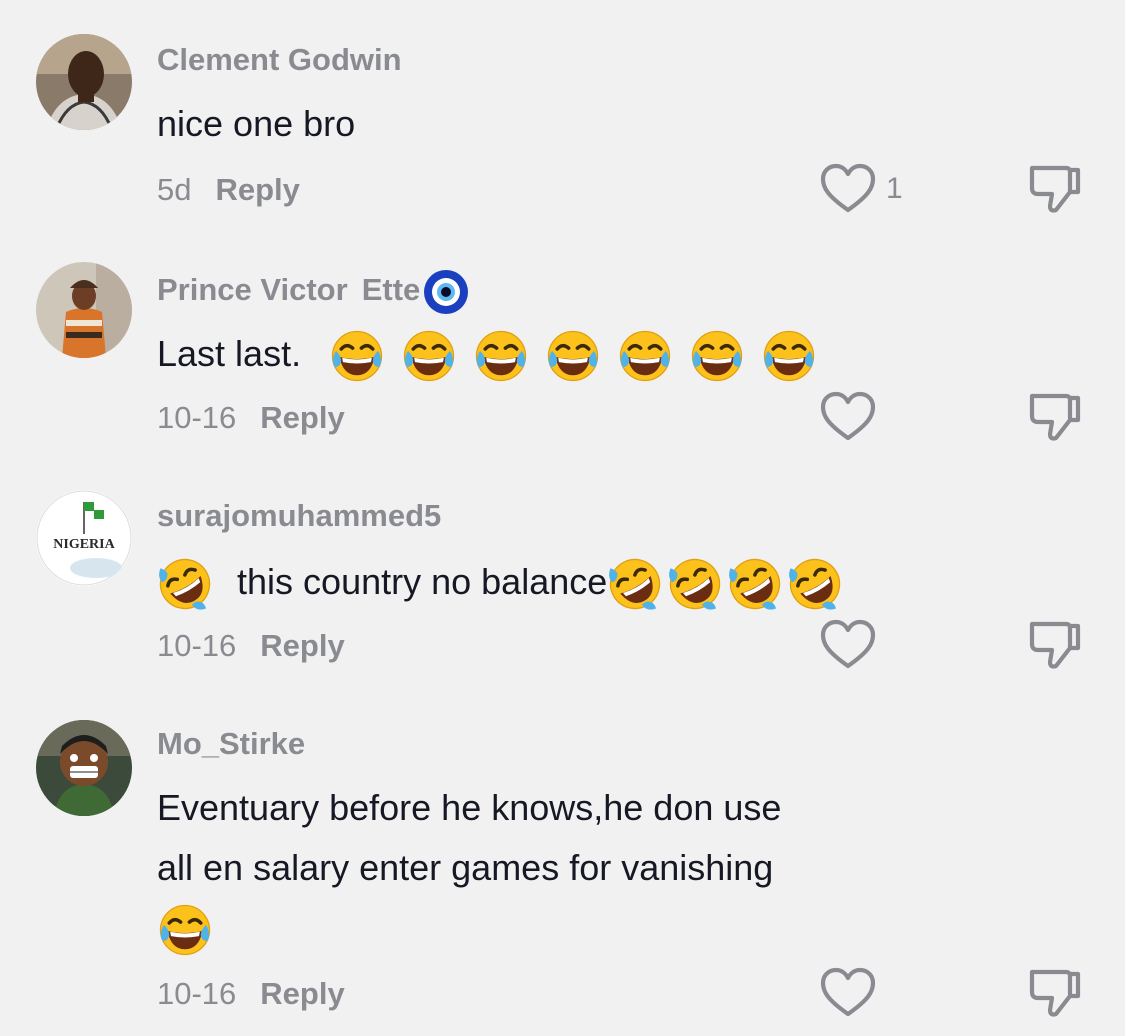 This screenshot has height=1036, width=1125. I want to click on comment-text: nice one bro, so click(256, 124).